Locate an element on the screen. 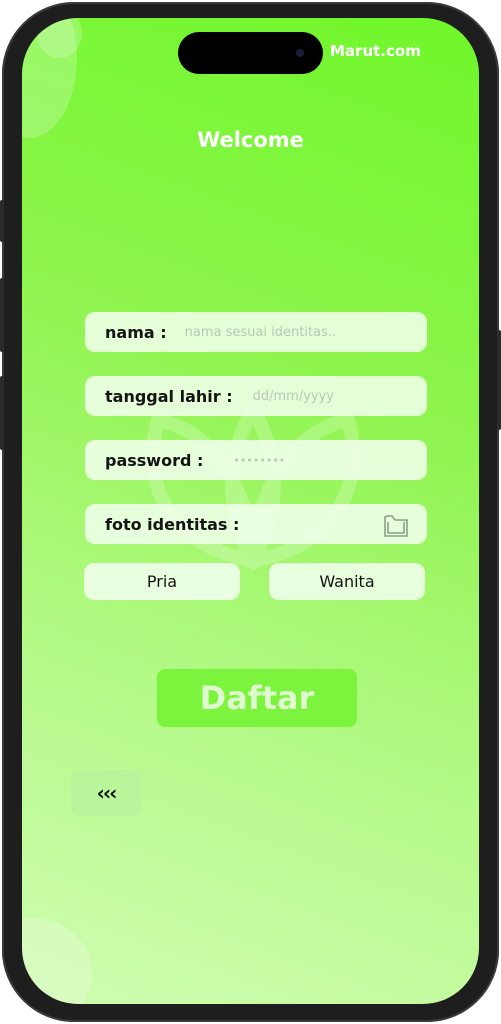 The width and height of the screenshot is (501, 1024). camera-icon is located at coordinates (300, 53).